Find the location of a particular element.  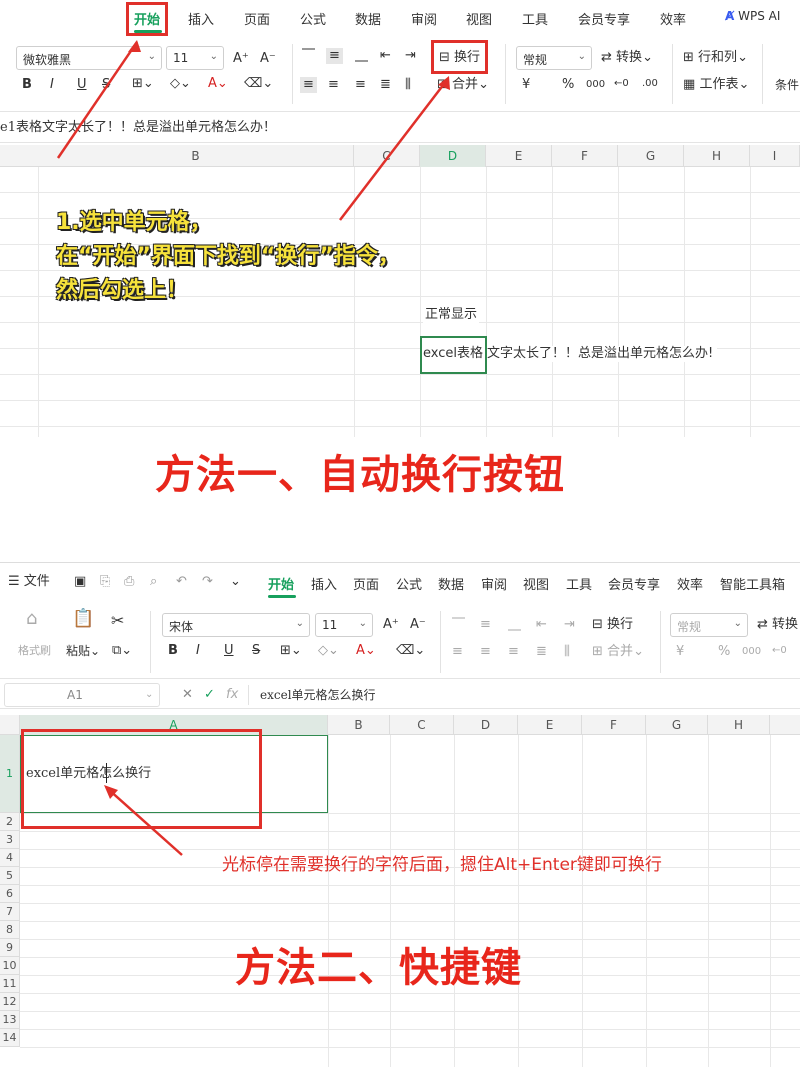

shortcut-caption: 光标停在需要换行的字符后面，摁住Alt+Enter键即可换行 is located at coordinates (442, 865).